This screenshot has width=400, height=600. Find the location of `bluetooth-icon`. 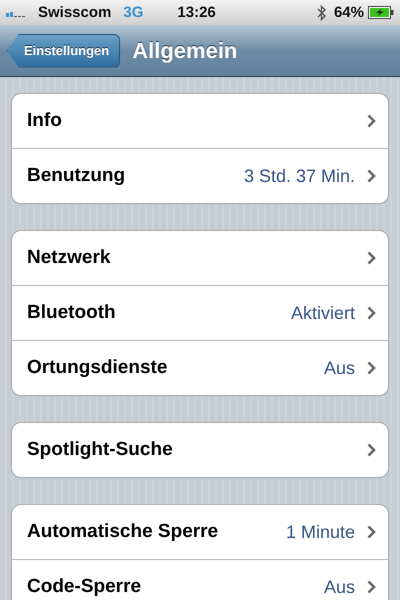

bluetooth-icon is located at coordinates (321, 12).